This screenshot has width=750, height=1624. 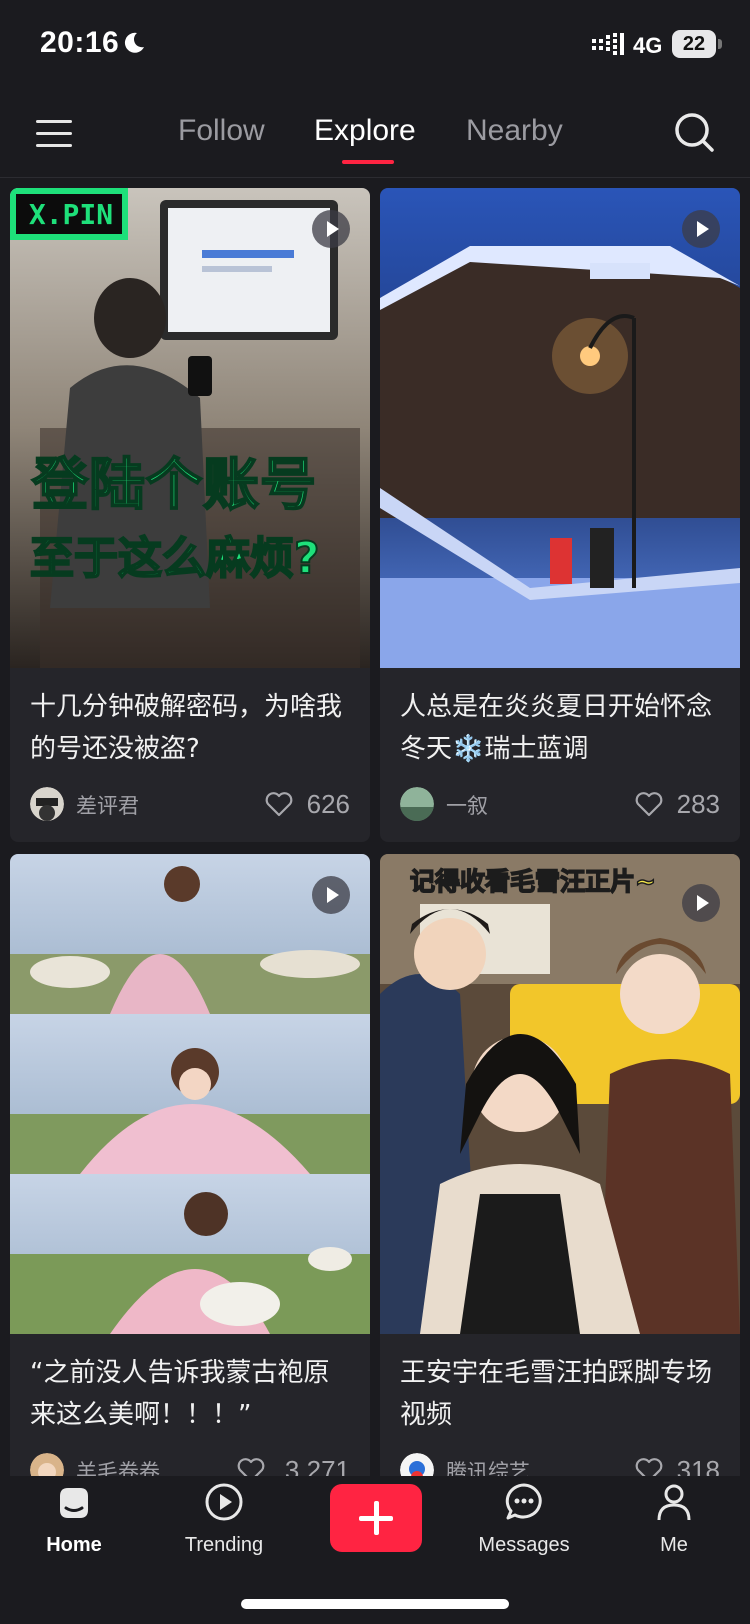 What do you see at coordinates (365, 131) in the screenshot?
I see `tab-explore: Explore` at bounding box center [365, 131].